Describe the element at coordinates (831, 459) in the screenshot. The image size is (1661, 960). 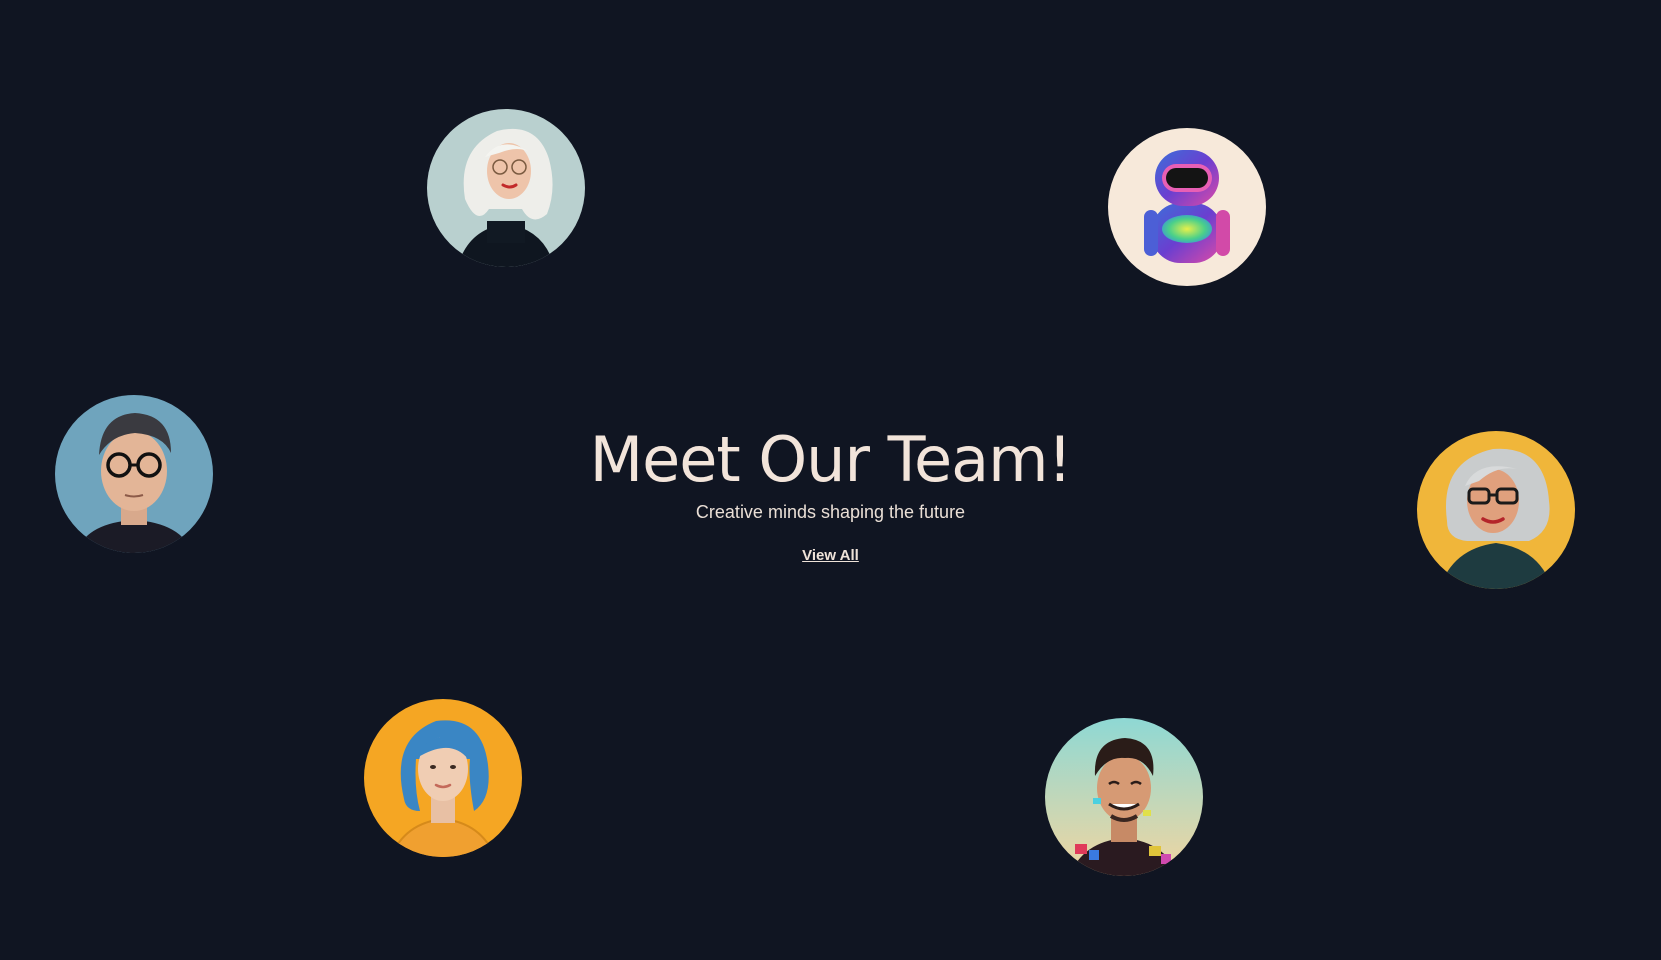
I see `page-title: Meet Our Team!` at that location.